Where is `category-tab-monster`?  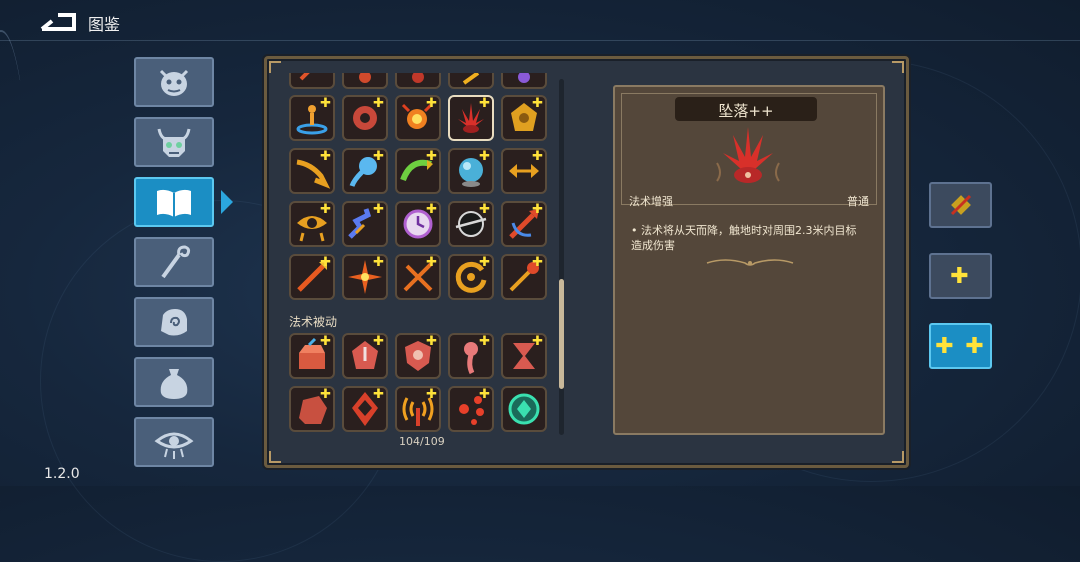
category-tab-monster is located at coordinates (174, 82).